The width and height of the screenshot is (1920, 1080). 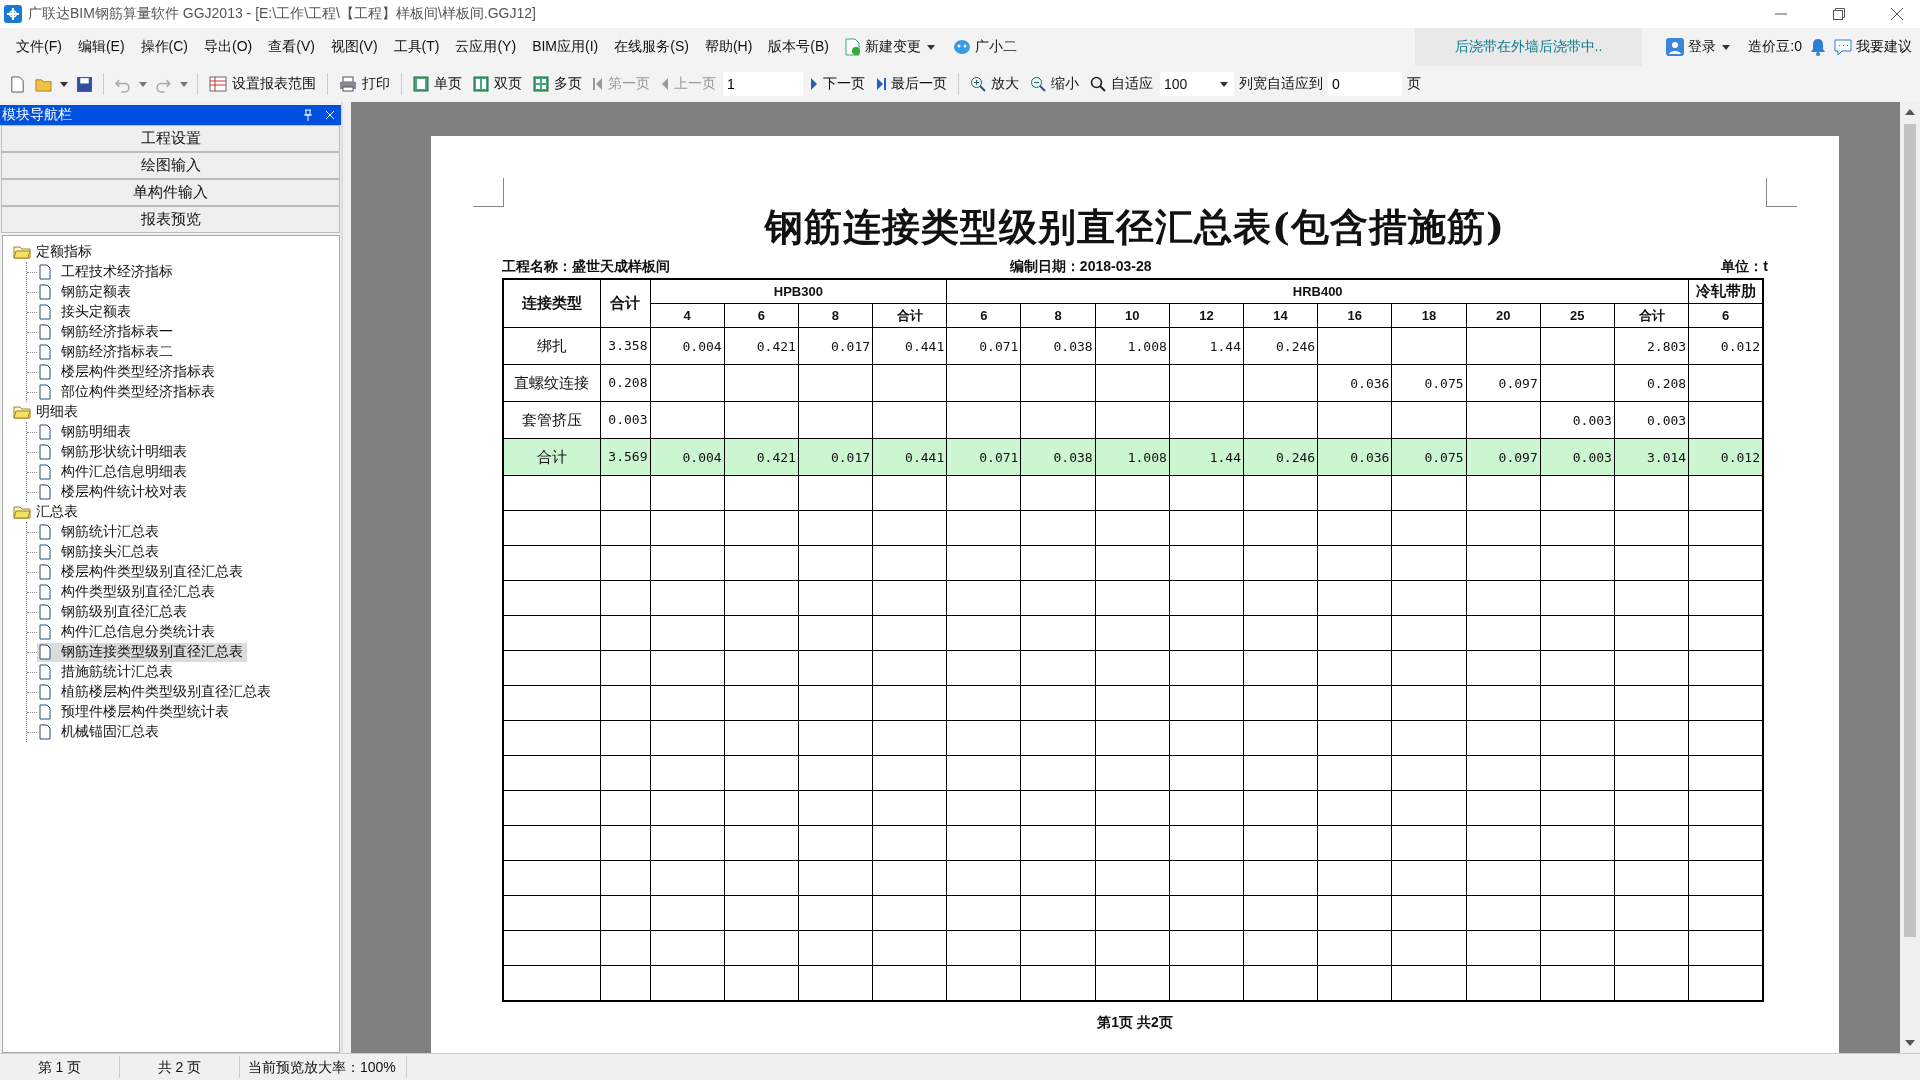 I want to click on zoom-in-button: 放大, so click(x=994, y=84).